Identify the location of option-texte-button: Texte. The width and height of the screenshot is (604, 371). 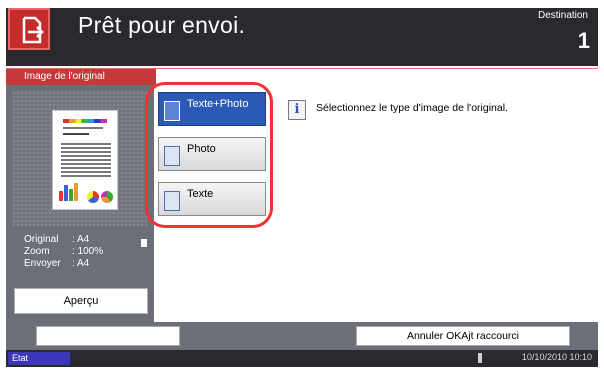
(212, 199).